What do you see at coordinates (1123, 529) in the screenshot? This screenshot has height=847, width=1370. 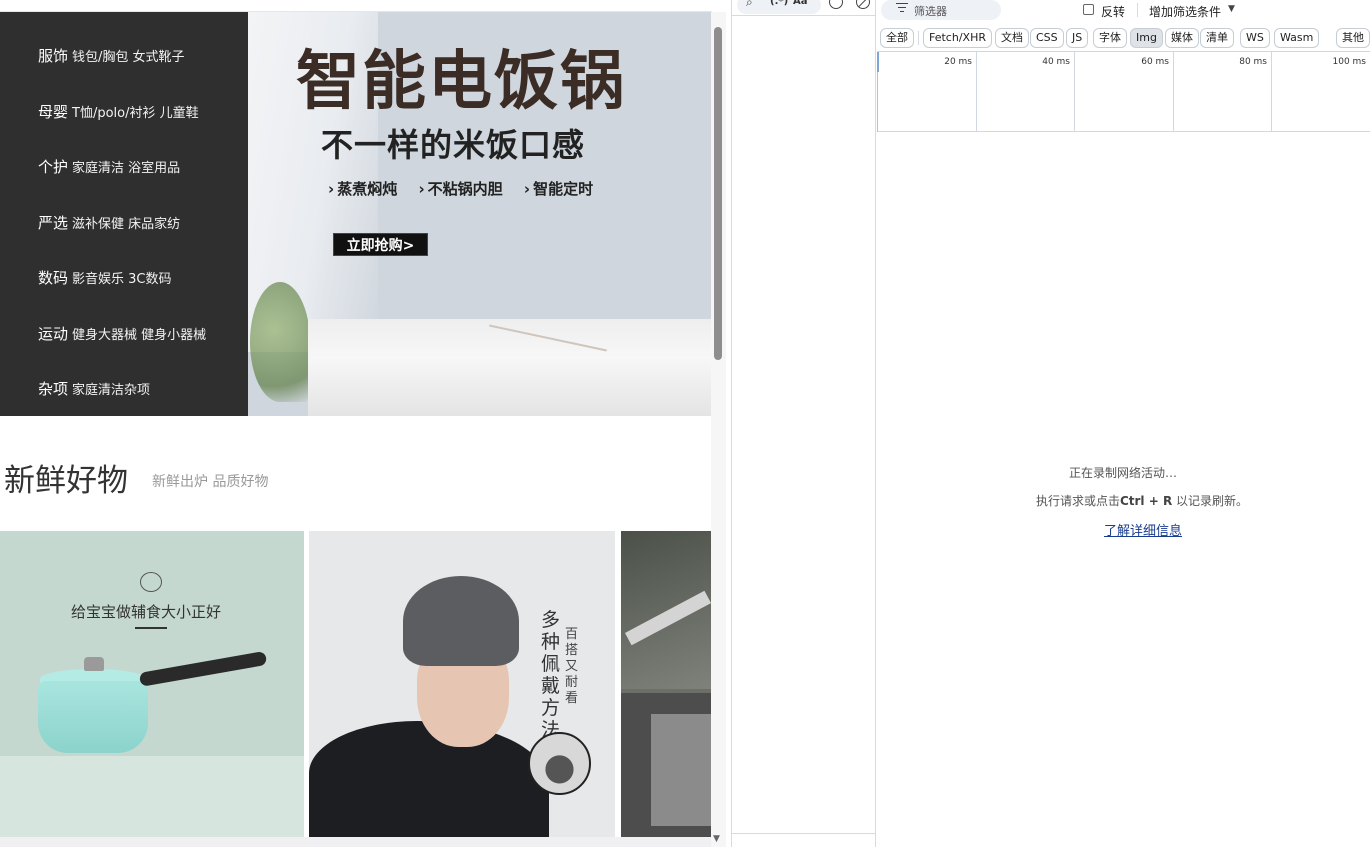 I see `learn-more-link: 了解详细信息` at bounding box center [1123, 529].